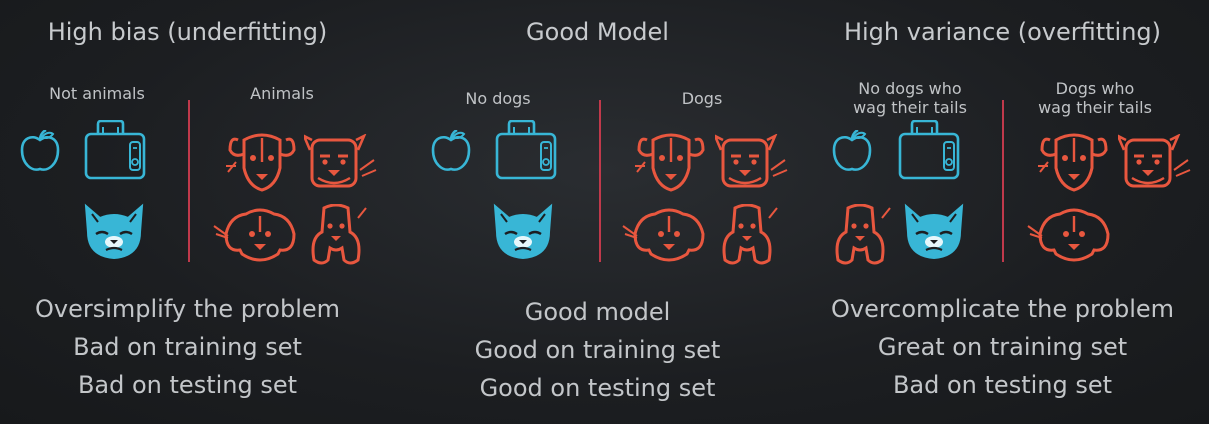  What do you see at coordinates (498, 98) in the screenshot?
I see `left-column-header: No dogs` at bounding box center [498, 98].